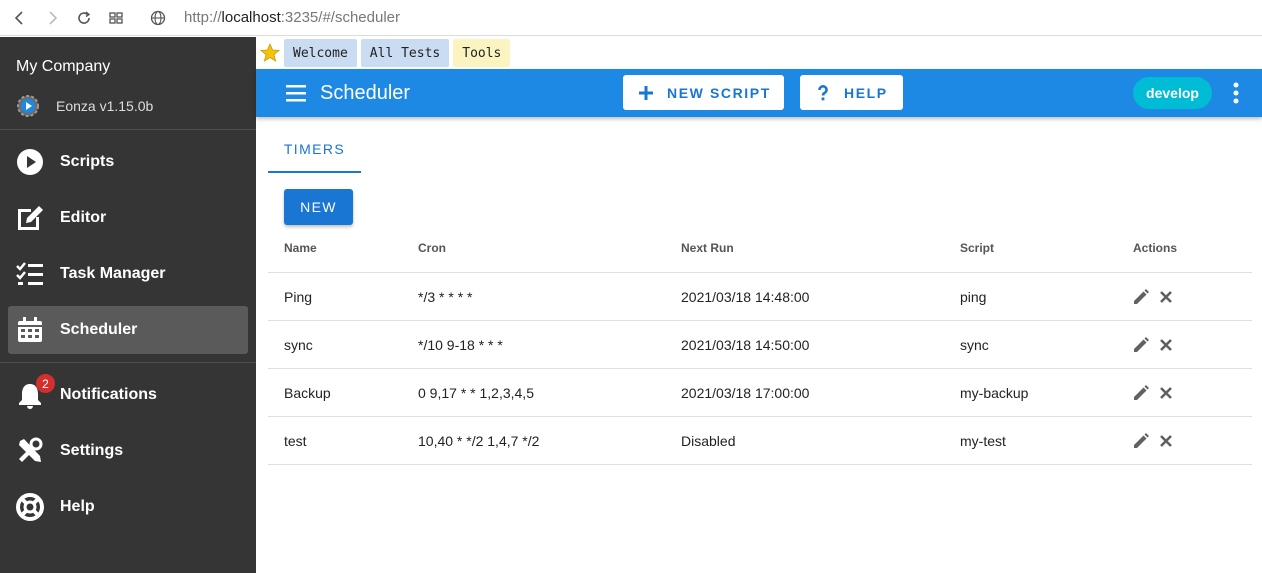 The image size is (1262, 573). I want to click on help-button: HELP, so click(851, 92).